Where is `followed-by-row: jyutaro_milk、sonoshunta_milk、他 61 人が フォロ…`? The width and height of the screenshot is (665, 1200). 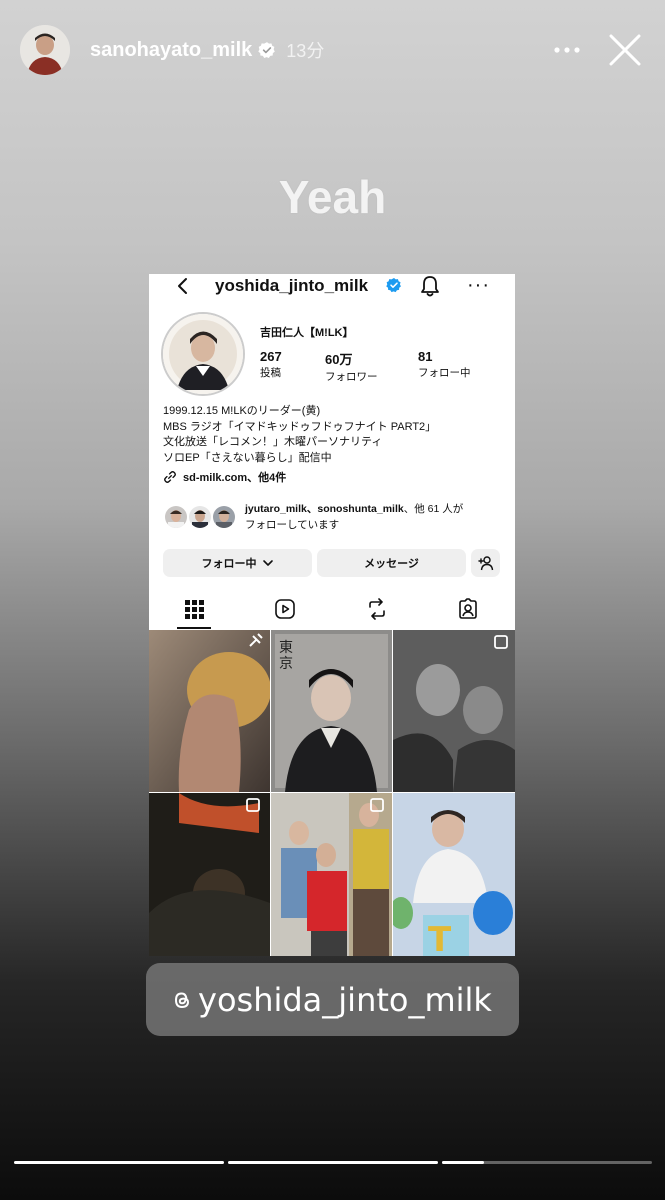
followed-by-row: jyutaro_milk、sonoshunta_milk、他 61 人が フォロ… is located at coordinates (333, 517).